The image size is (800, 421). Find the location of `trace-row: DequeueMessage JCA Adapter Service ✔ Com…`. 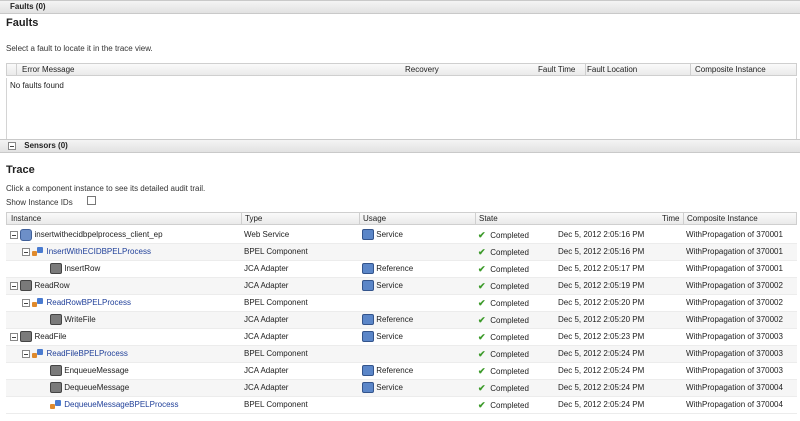

trace-row: DequeueMessage JCA Adapter Service ✔ Com… is located at coordinates (401, 388).